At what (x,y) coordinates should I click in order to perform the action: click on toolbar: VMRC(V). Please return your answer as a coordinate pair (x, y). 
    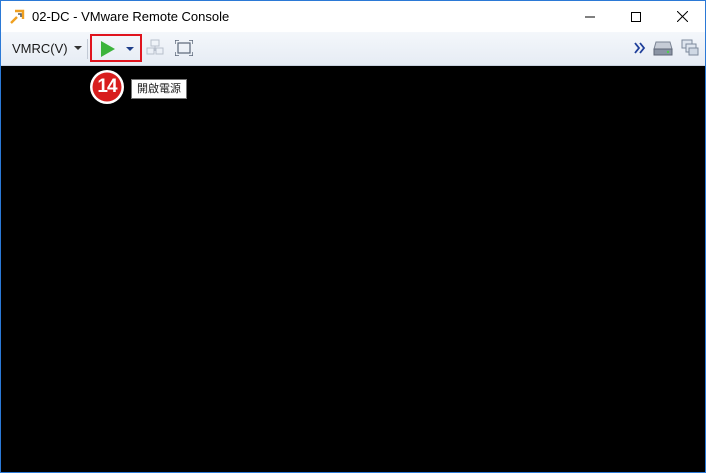
    Looking at the image, I should click on (353, 49).